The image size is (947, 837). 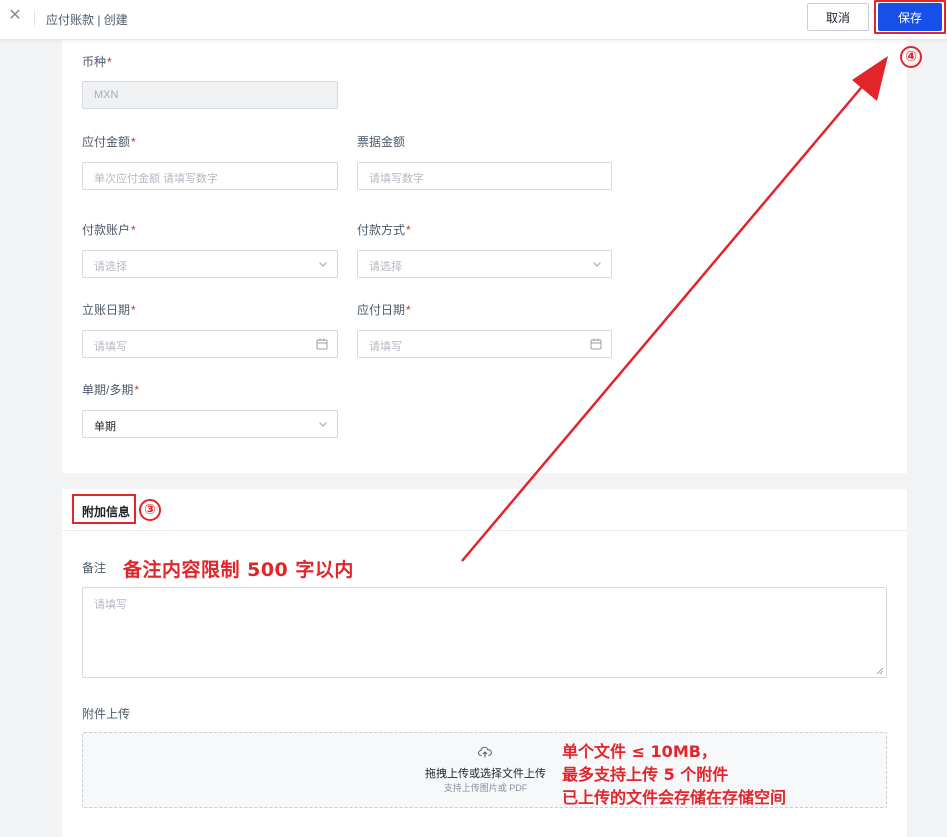 What do you see at coordinates (97, 62) in the screenshot?
I see `currency-label: 币种*` at bounding box center [97, 62].